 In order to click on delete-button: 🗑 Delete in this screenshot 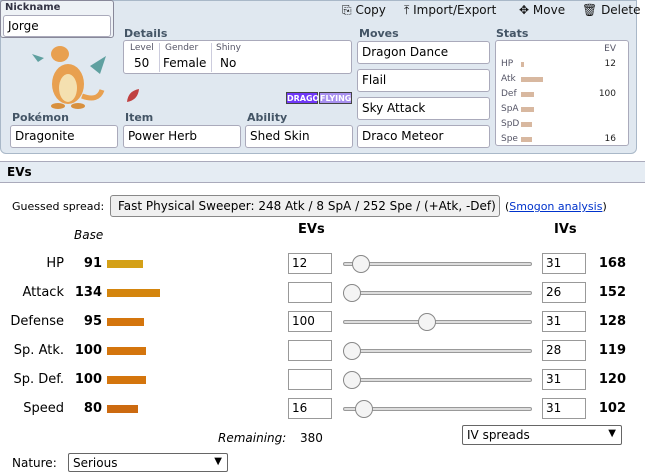, I will do `click(611, 10)`.